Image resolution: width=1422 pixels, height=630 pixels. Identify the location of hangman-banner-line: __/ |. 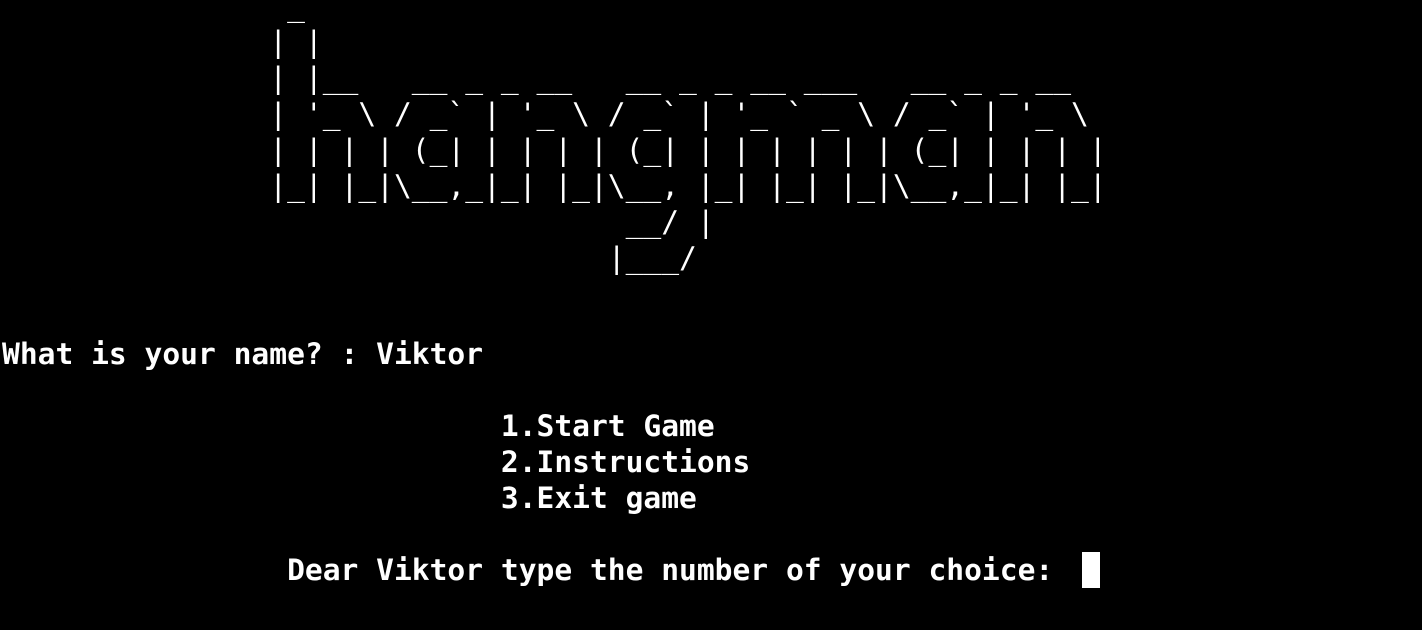
(358, 222).